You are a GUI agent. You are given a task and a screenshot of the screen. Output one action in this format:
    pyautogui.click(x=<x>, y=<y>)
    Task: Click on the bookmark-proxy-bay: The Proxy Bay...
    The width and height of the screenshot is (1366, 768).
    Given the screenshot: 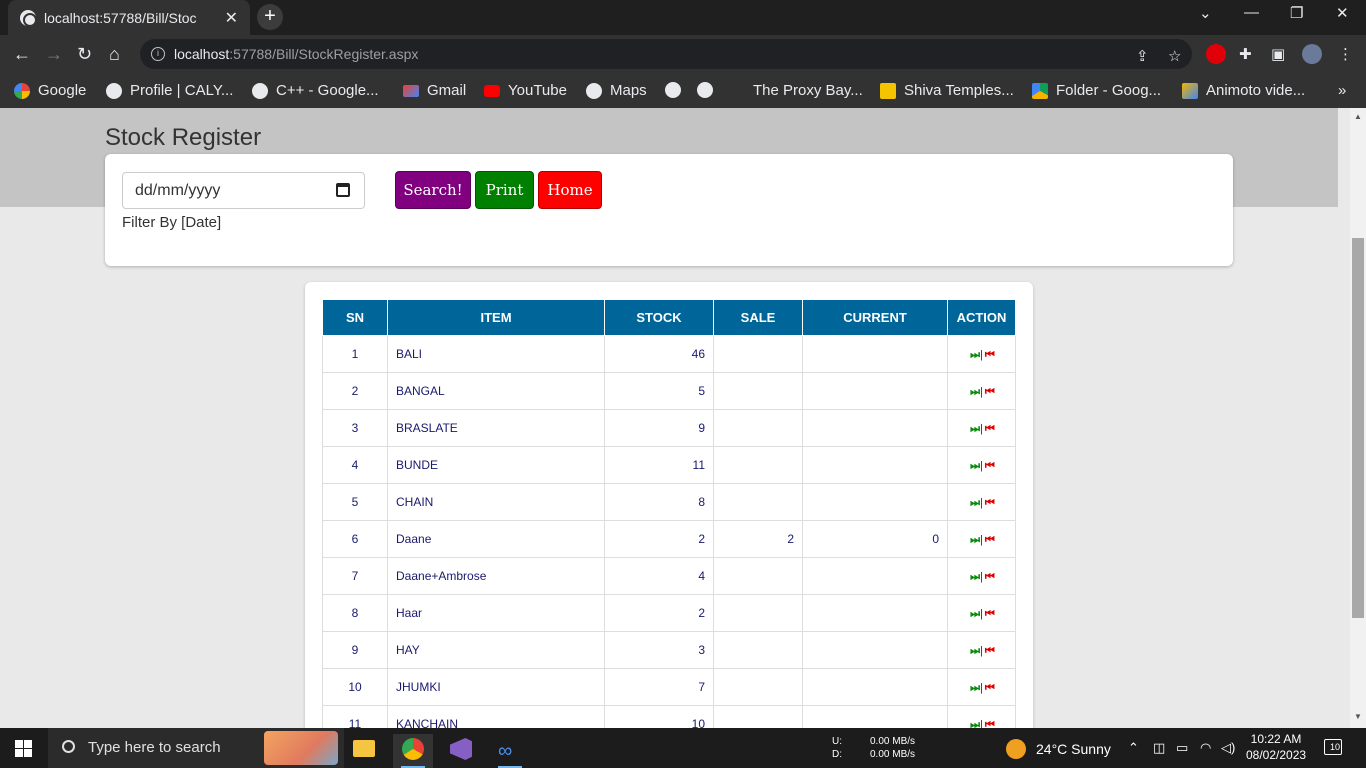 What is the action you would take?
    pyautogui.click(x=808, y=90)
    